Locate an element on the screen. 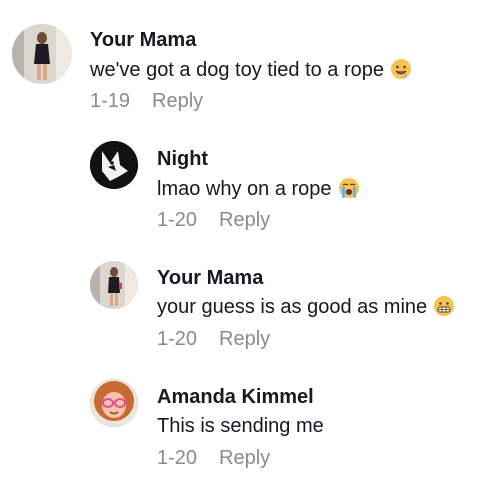 The image size is (504, 490). comment-text-content: your guess is as good as mine is located at coordinates (292, 307).